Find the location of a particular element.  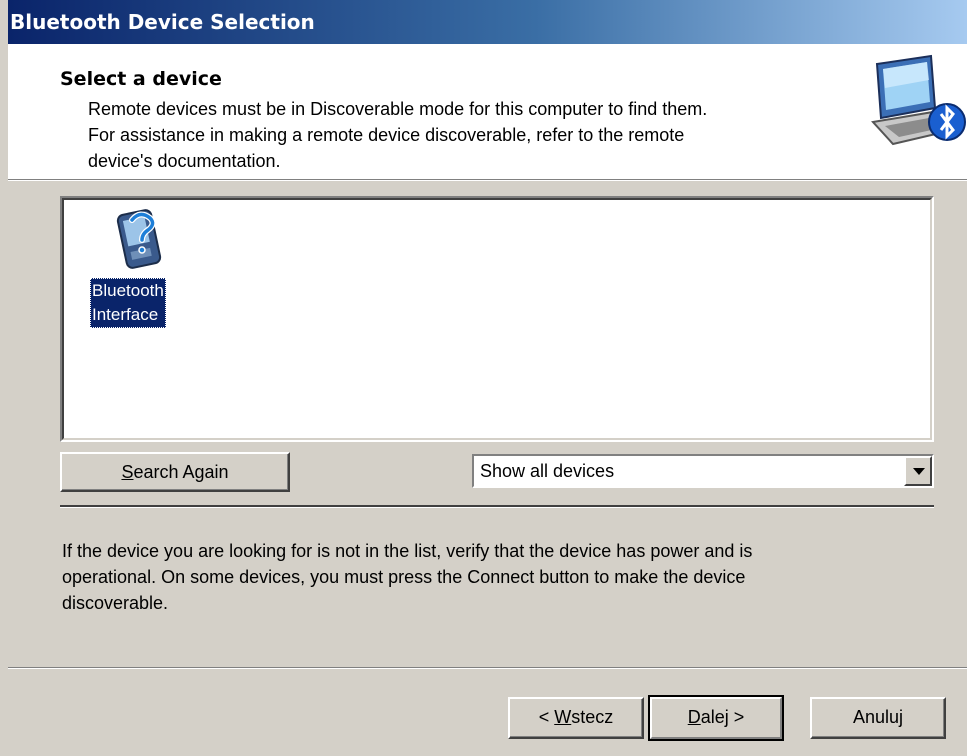

cancel-button: Anuluj is located at coordinates (878, 718).